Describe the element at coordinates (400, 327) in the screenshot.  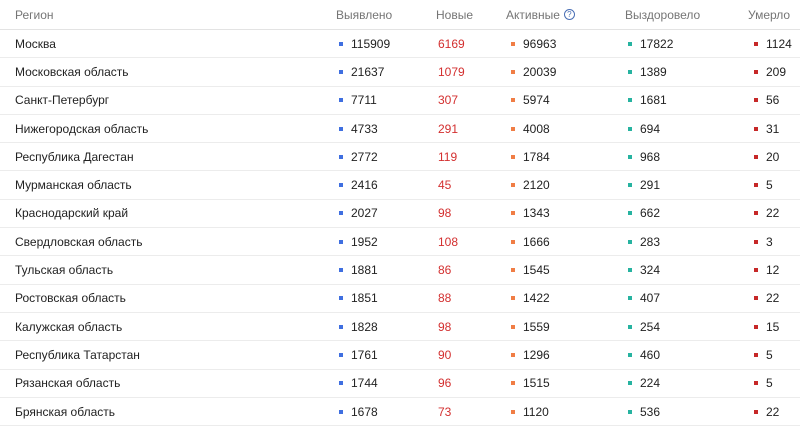
I see `table-row: Калужская область 1828 98 1559 254 15` at that location.